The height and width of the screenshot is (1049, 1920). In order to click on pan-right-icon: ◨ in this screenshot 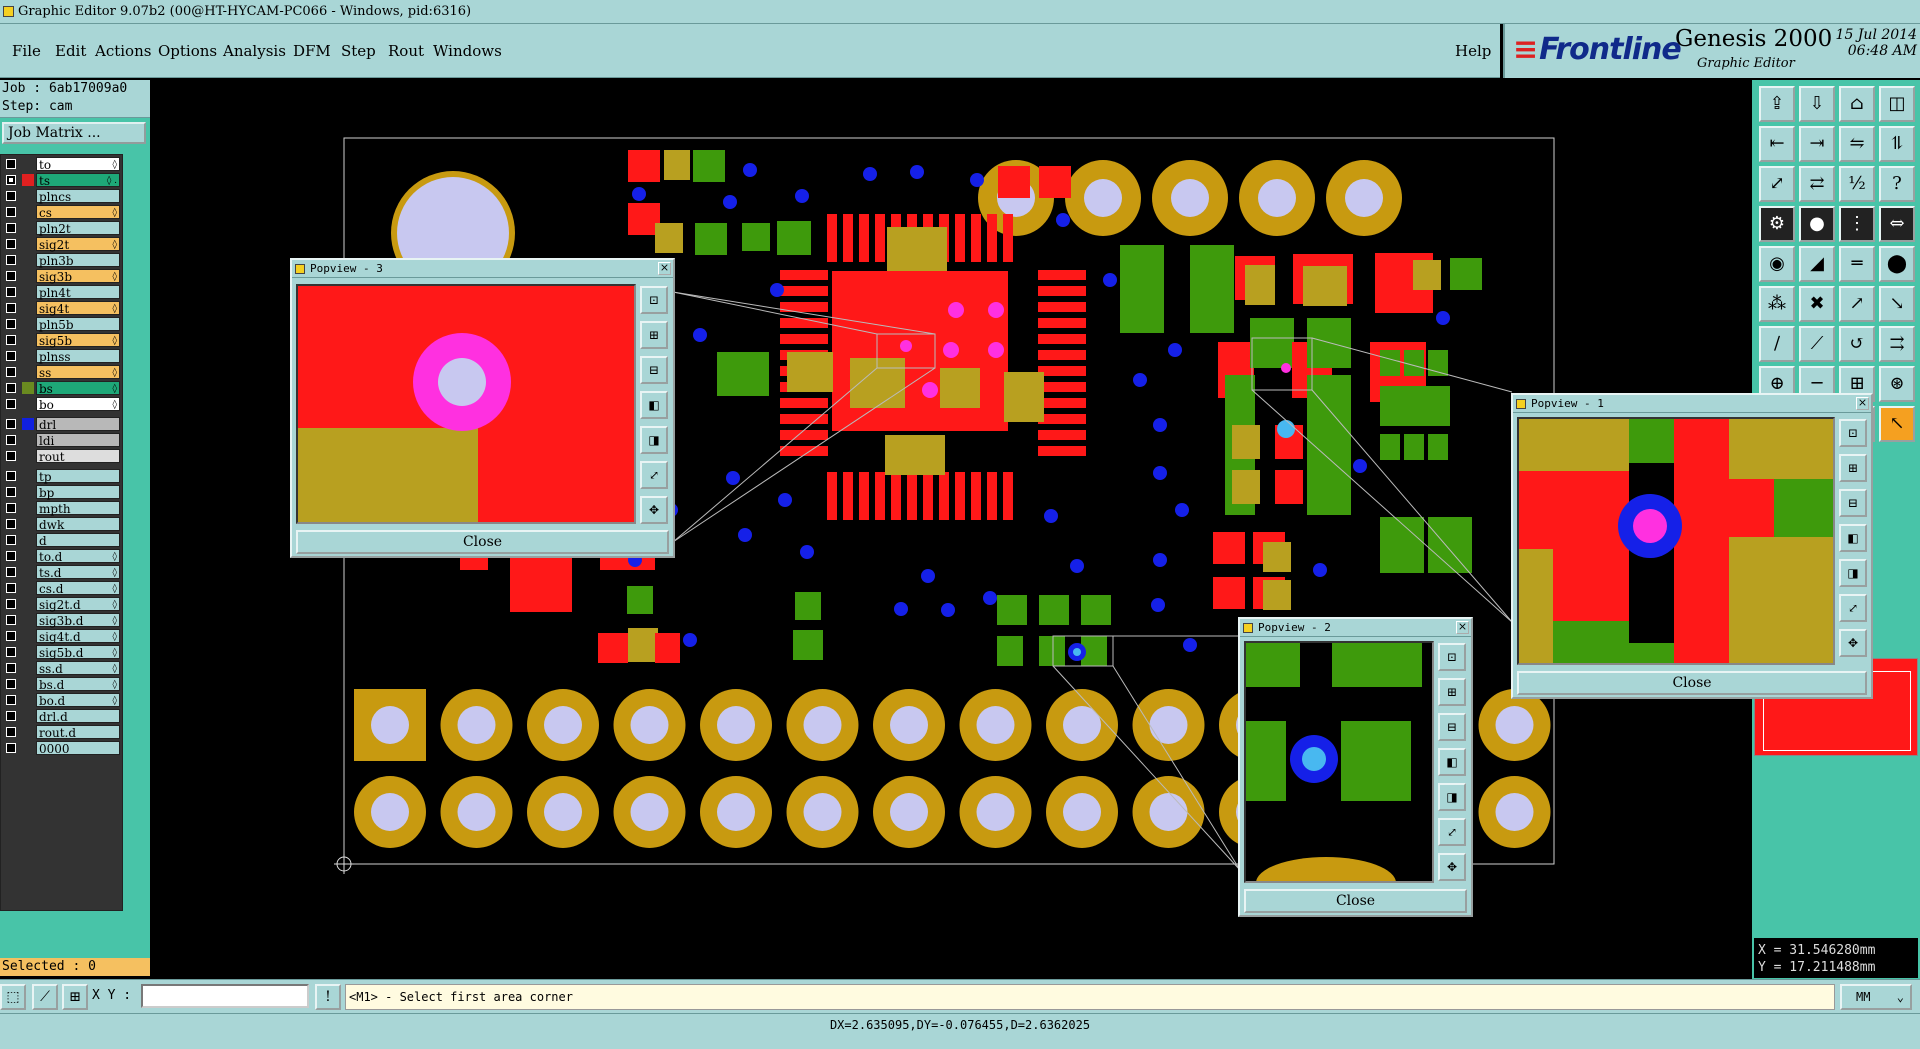, I will do `click(654, 440)`.